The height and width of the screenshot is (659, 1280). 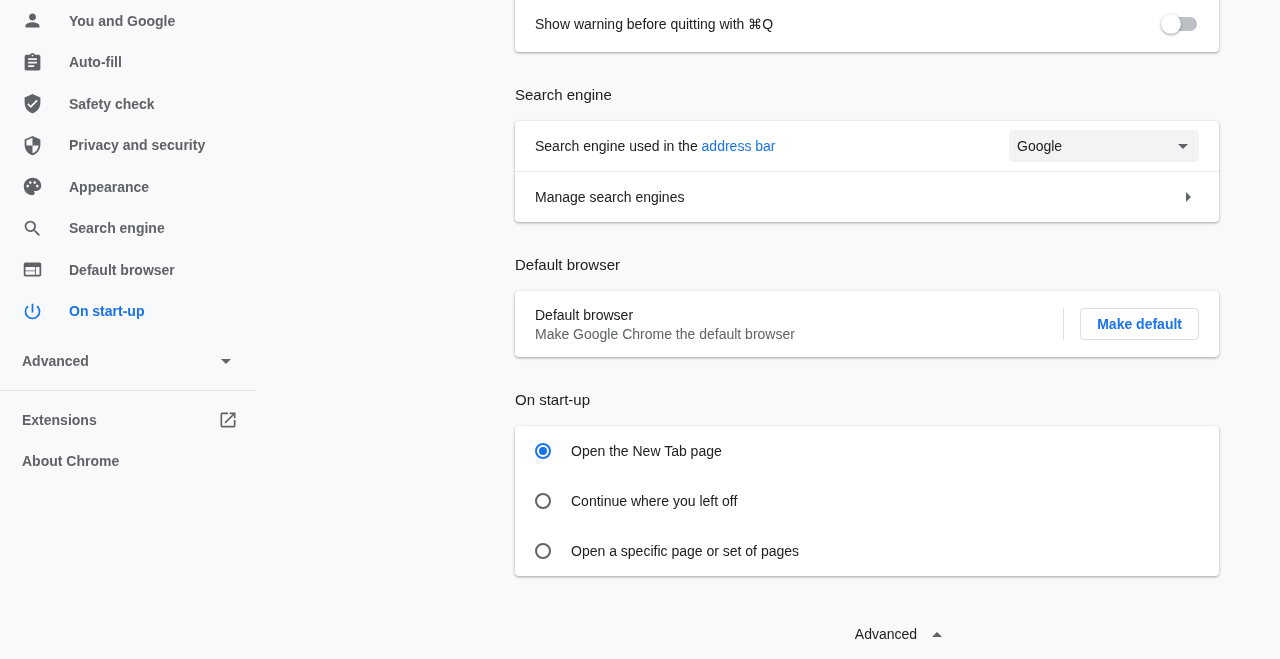 I want to click on settings-row: Manage search engines, so click(x=867, y=196).